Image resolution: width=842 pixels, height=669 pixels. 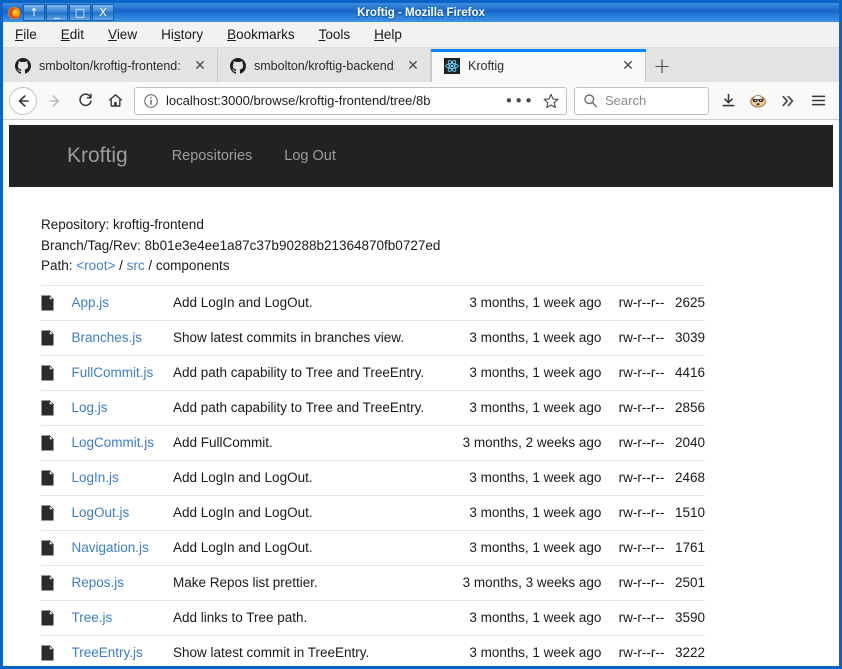 What do you see at coordinates (788, 101) in the screenshot?
I see `overflow-button` at bounding box center [788, 101].